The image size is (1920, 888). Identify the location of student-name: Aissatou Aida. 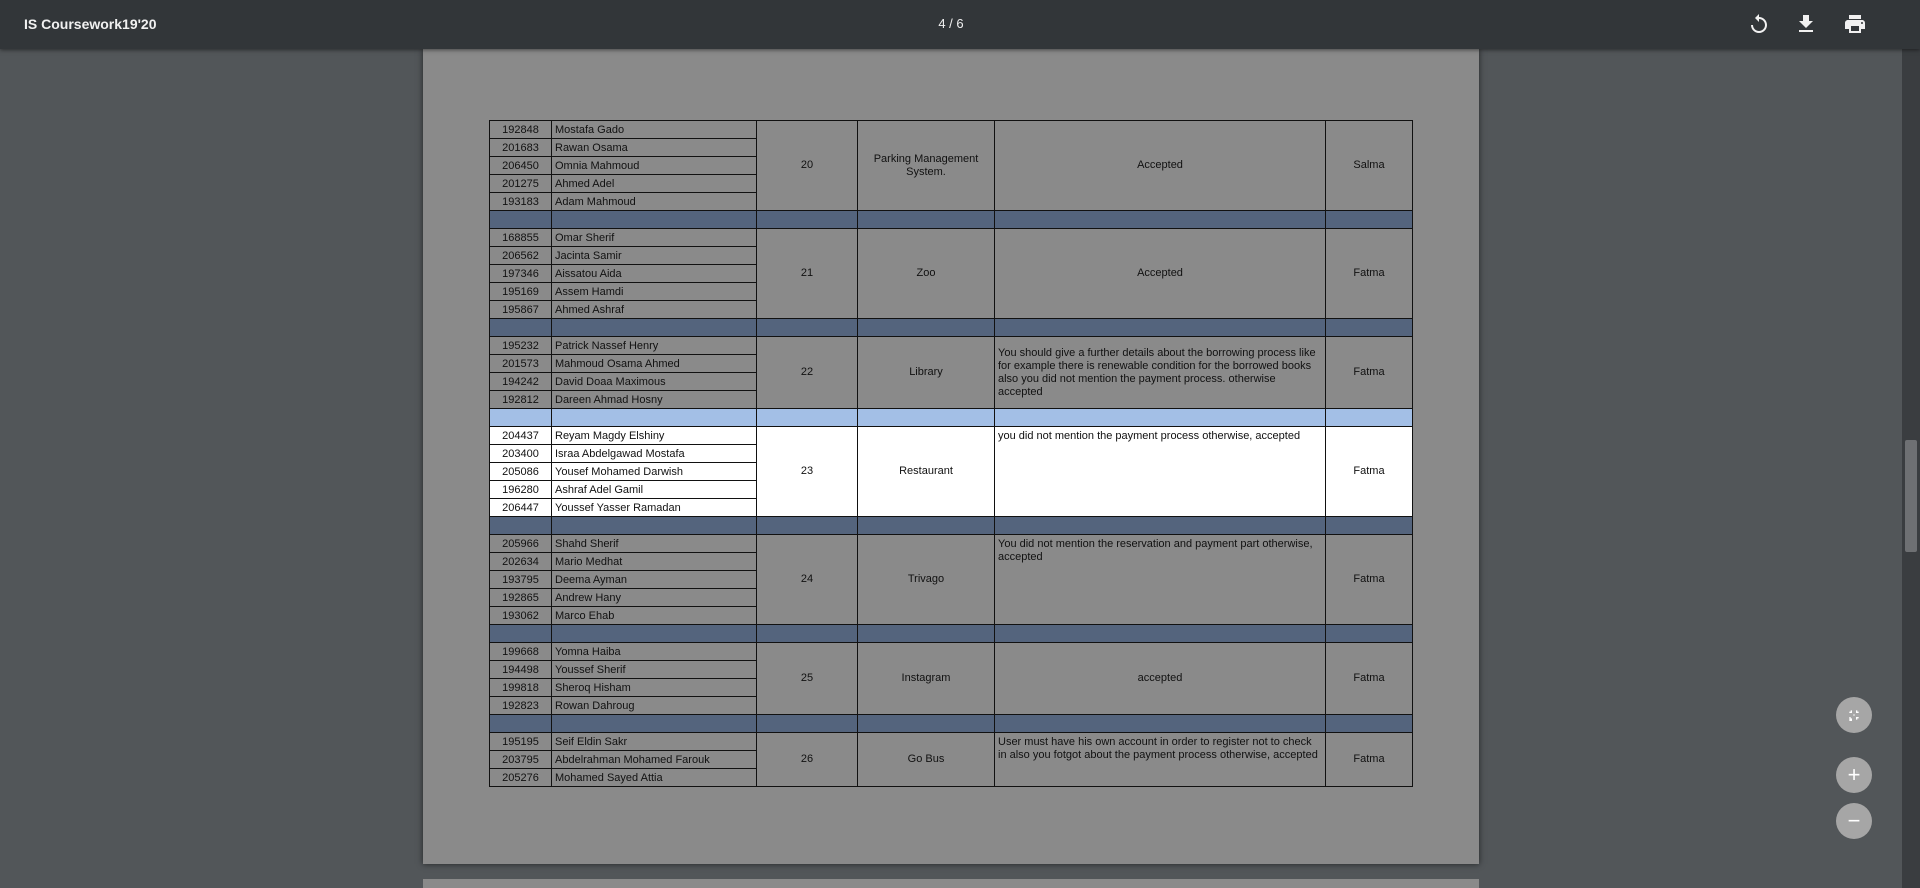
(654, 273).